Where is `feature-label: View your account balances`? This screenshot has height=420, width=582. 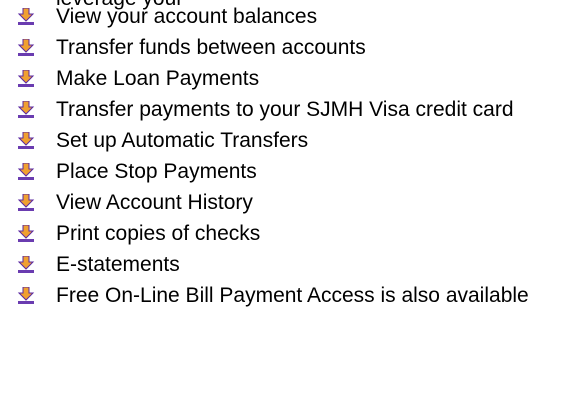
feature-label: View your account balances is located at coordinates (187, 16).